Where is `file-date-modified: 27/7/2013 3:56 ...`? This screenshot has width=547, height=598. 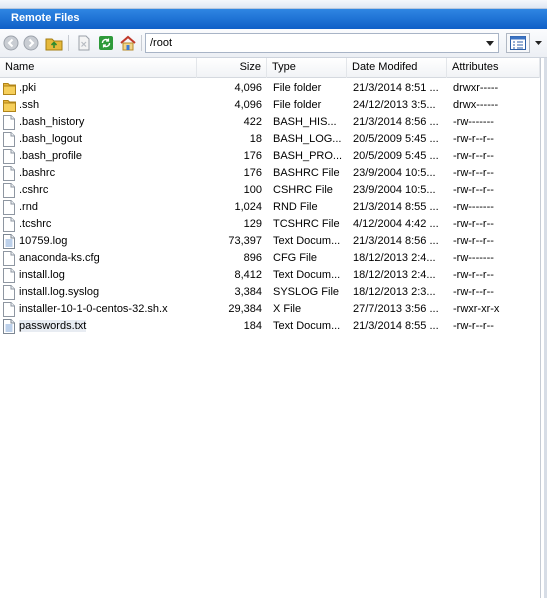
file-date-modified: 27/7/2013 3:56 ... is located at coordinates (396, 309).